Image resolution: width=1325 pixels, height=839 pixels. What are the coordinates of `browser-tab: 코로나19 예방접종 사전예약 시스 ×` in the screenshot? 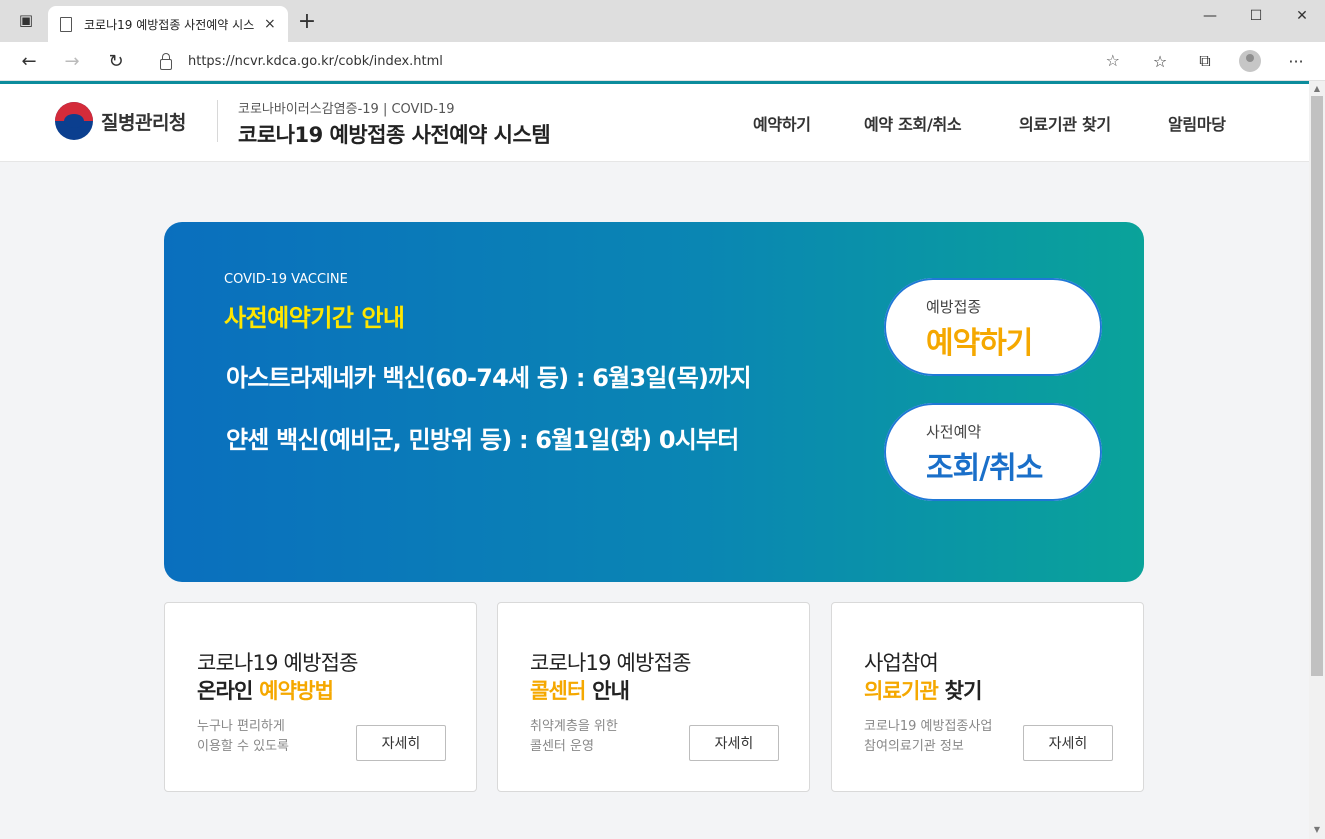 It's located at (168, 24).